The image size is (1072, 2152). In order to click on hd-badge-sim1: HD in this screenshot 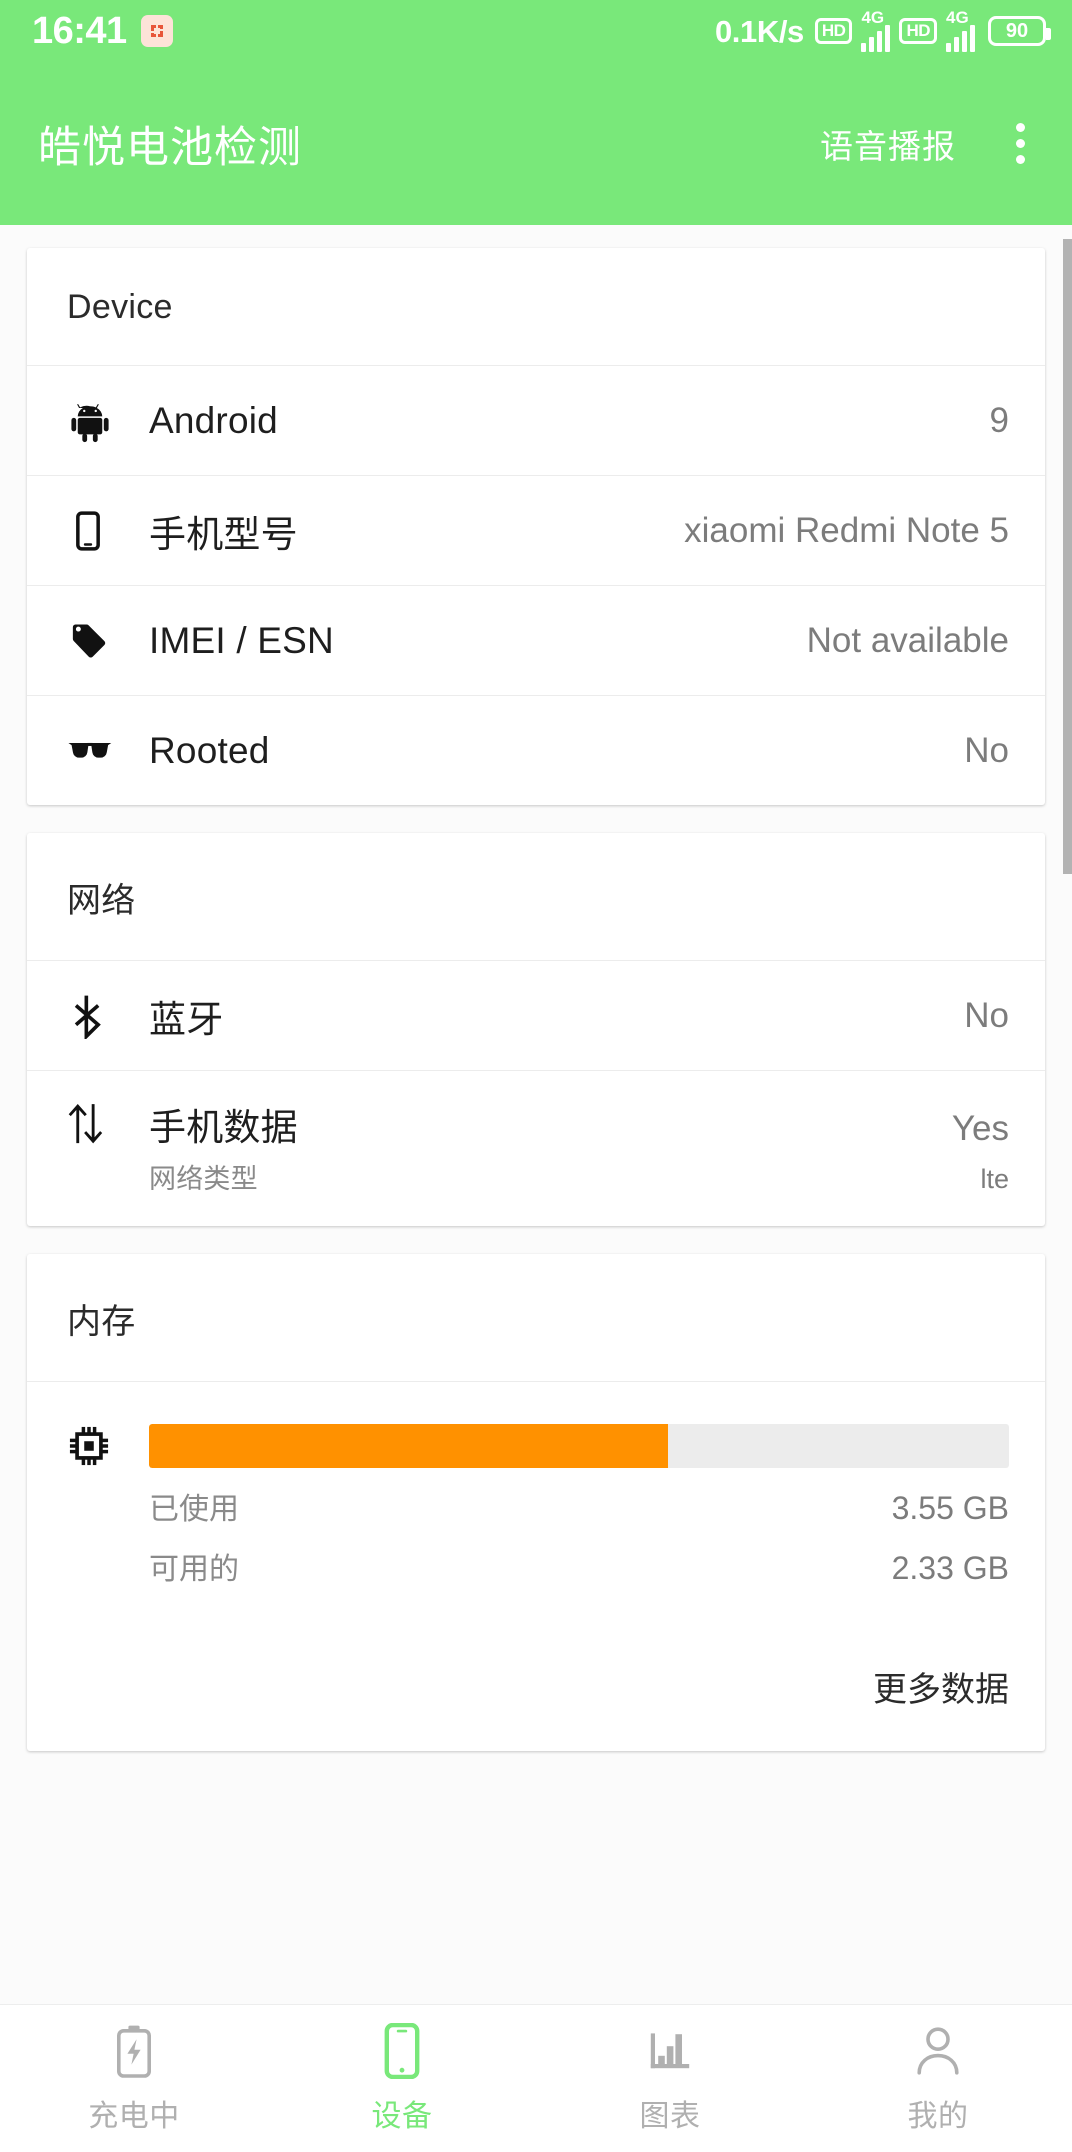, I will do `click(833, 31)`.